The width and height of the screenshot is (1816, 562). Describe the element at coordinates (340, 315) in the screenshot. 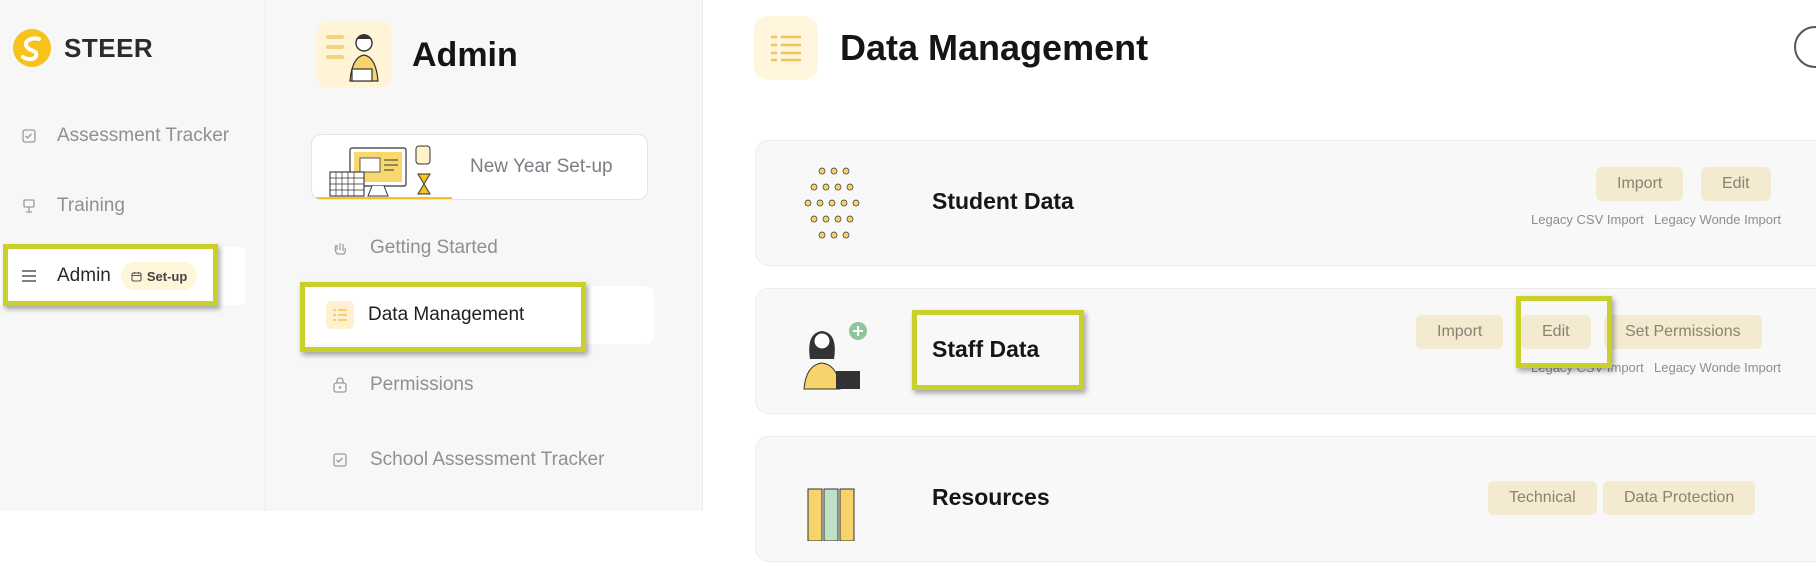

I see `list-icon` at that location.